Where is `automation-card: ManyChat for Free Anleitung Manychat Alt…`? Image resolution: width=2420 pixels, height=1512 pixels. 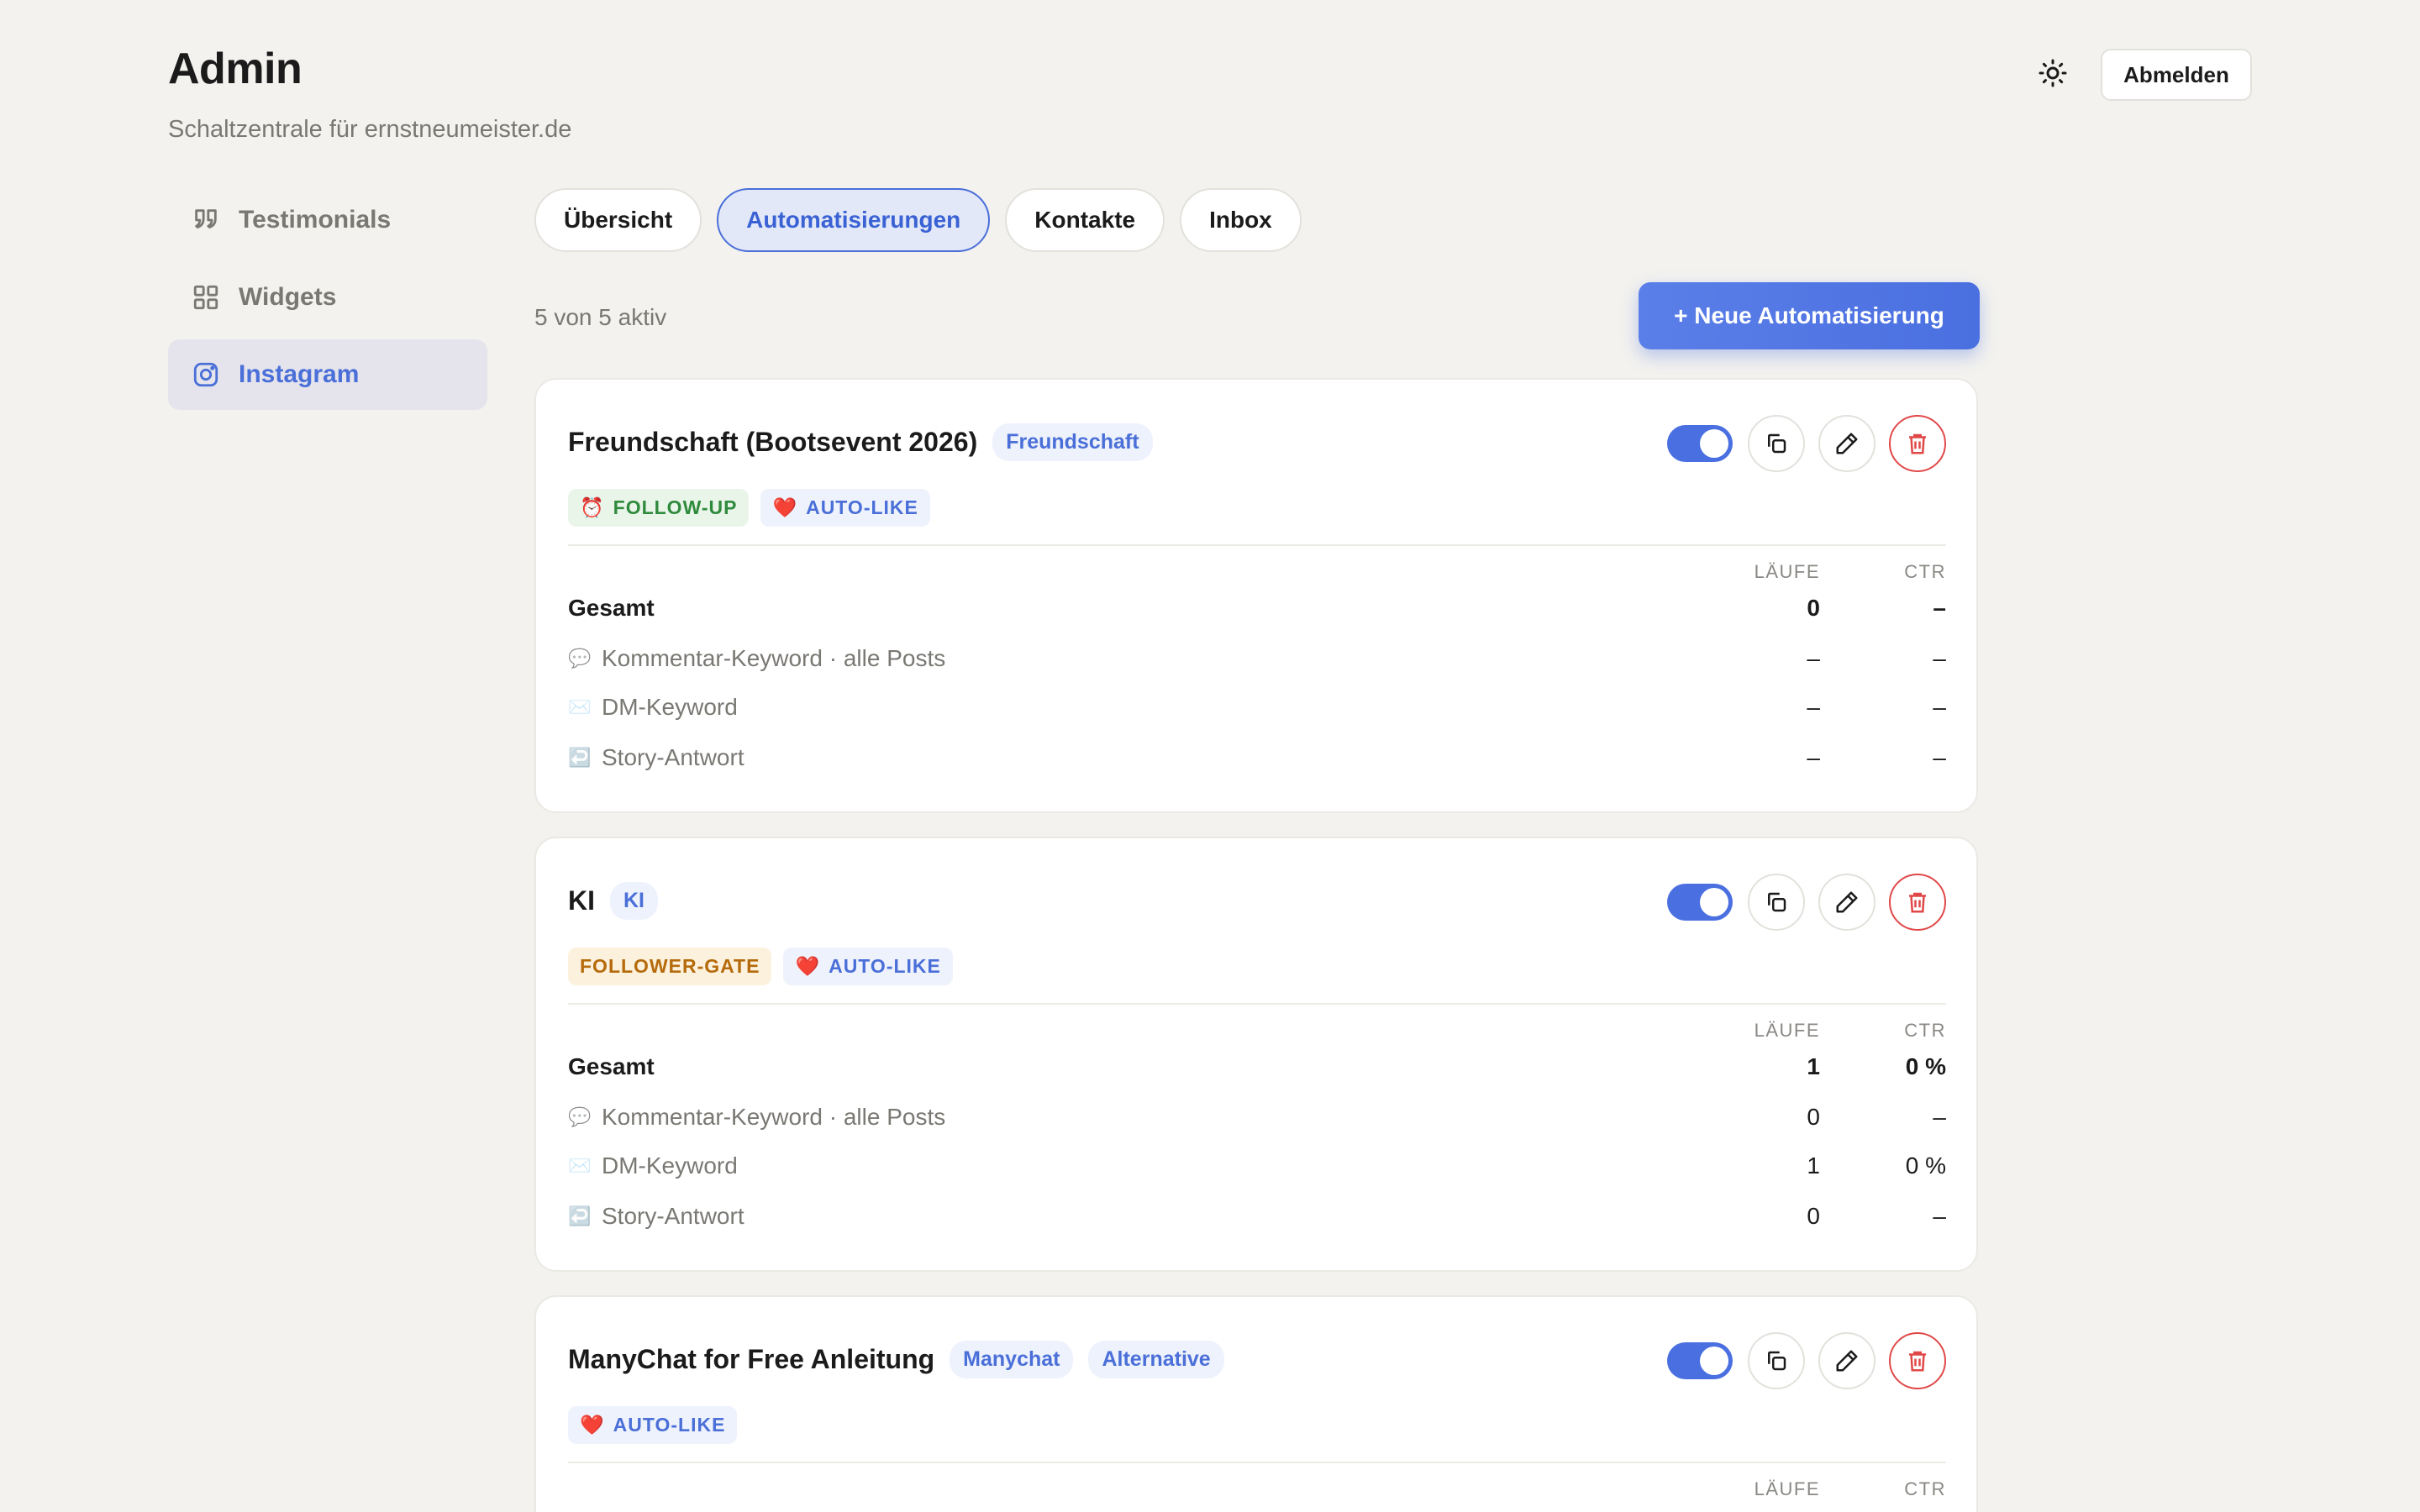
automation-card: ManyChat for Free Anleitung Manychat Alt… is located at coordinates (1256, 1403).